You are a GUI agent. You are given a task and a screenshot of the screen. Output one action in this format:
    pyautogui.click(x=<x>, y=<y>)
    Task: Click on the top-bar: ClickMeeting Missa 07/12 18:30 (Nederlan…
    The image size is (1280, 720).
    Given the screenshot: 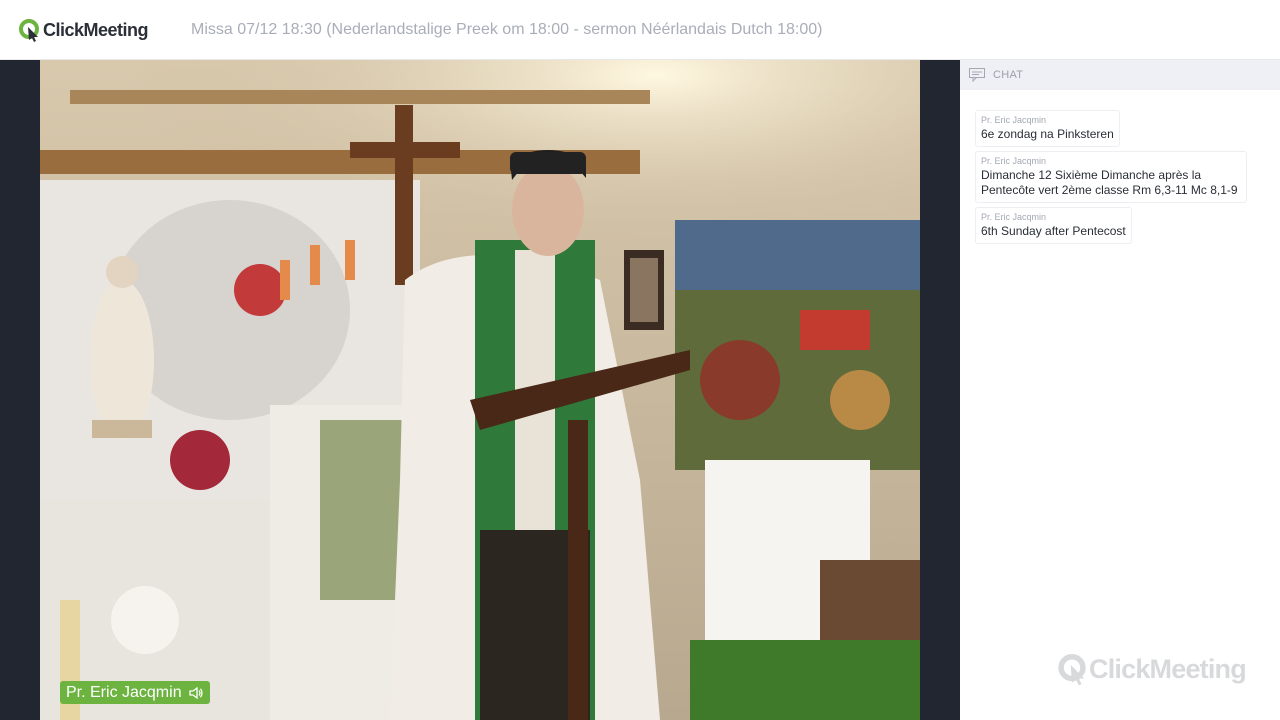 What is the action you would take?
    pyautogui.click(x=640, y=30)
    